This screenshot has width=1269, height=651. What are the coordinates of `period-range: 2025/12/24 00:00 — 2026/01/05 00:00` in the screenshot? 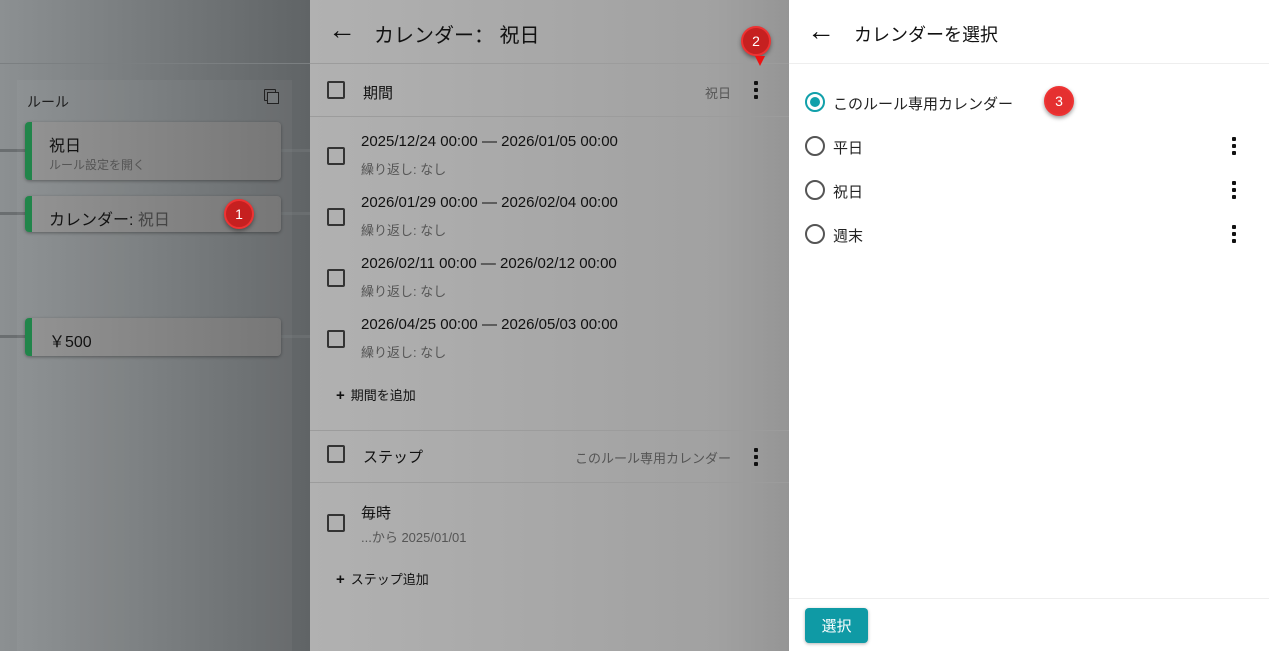 It's located at (489, 141).